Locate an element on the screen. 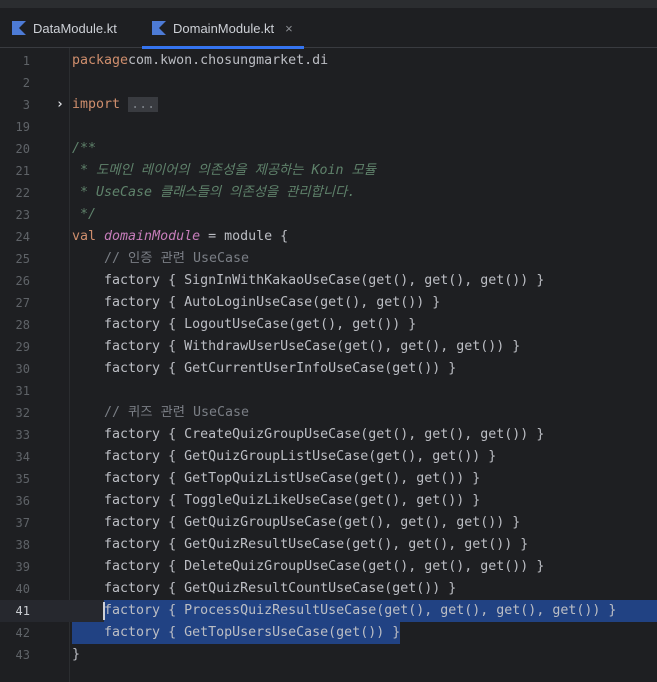 The width and height of the screenshot is (657, 682). code-line: 24 val domainModule = module { is located at coordinates (328, 237).